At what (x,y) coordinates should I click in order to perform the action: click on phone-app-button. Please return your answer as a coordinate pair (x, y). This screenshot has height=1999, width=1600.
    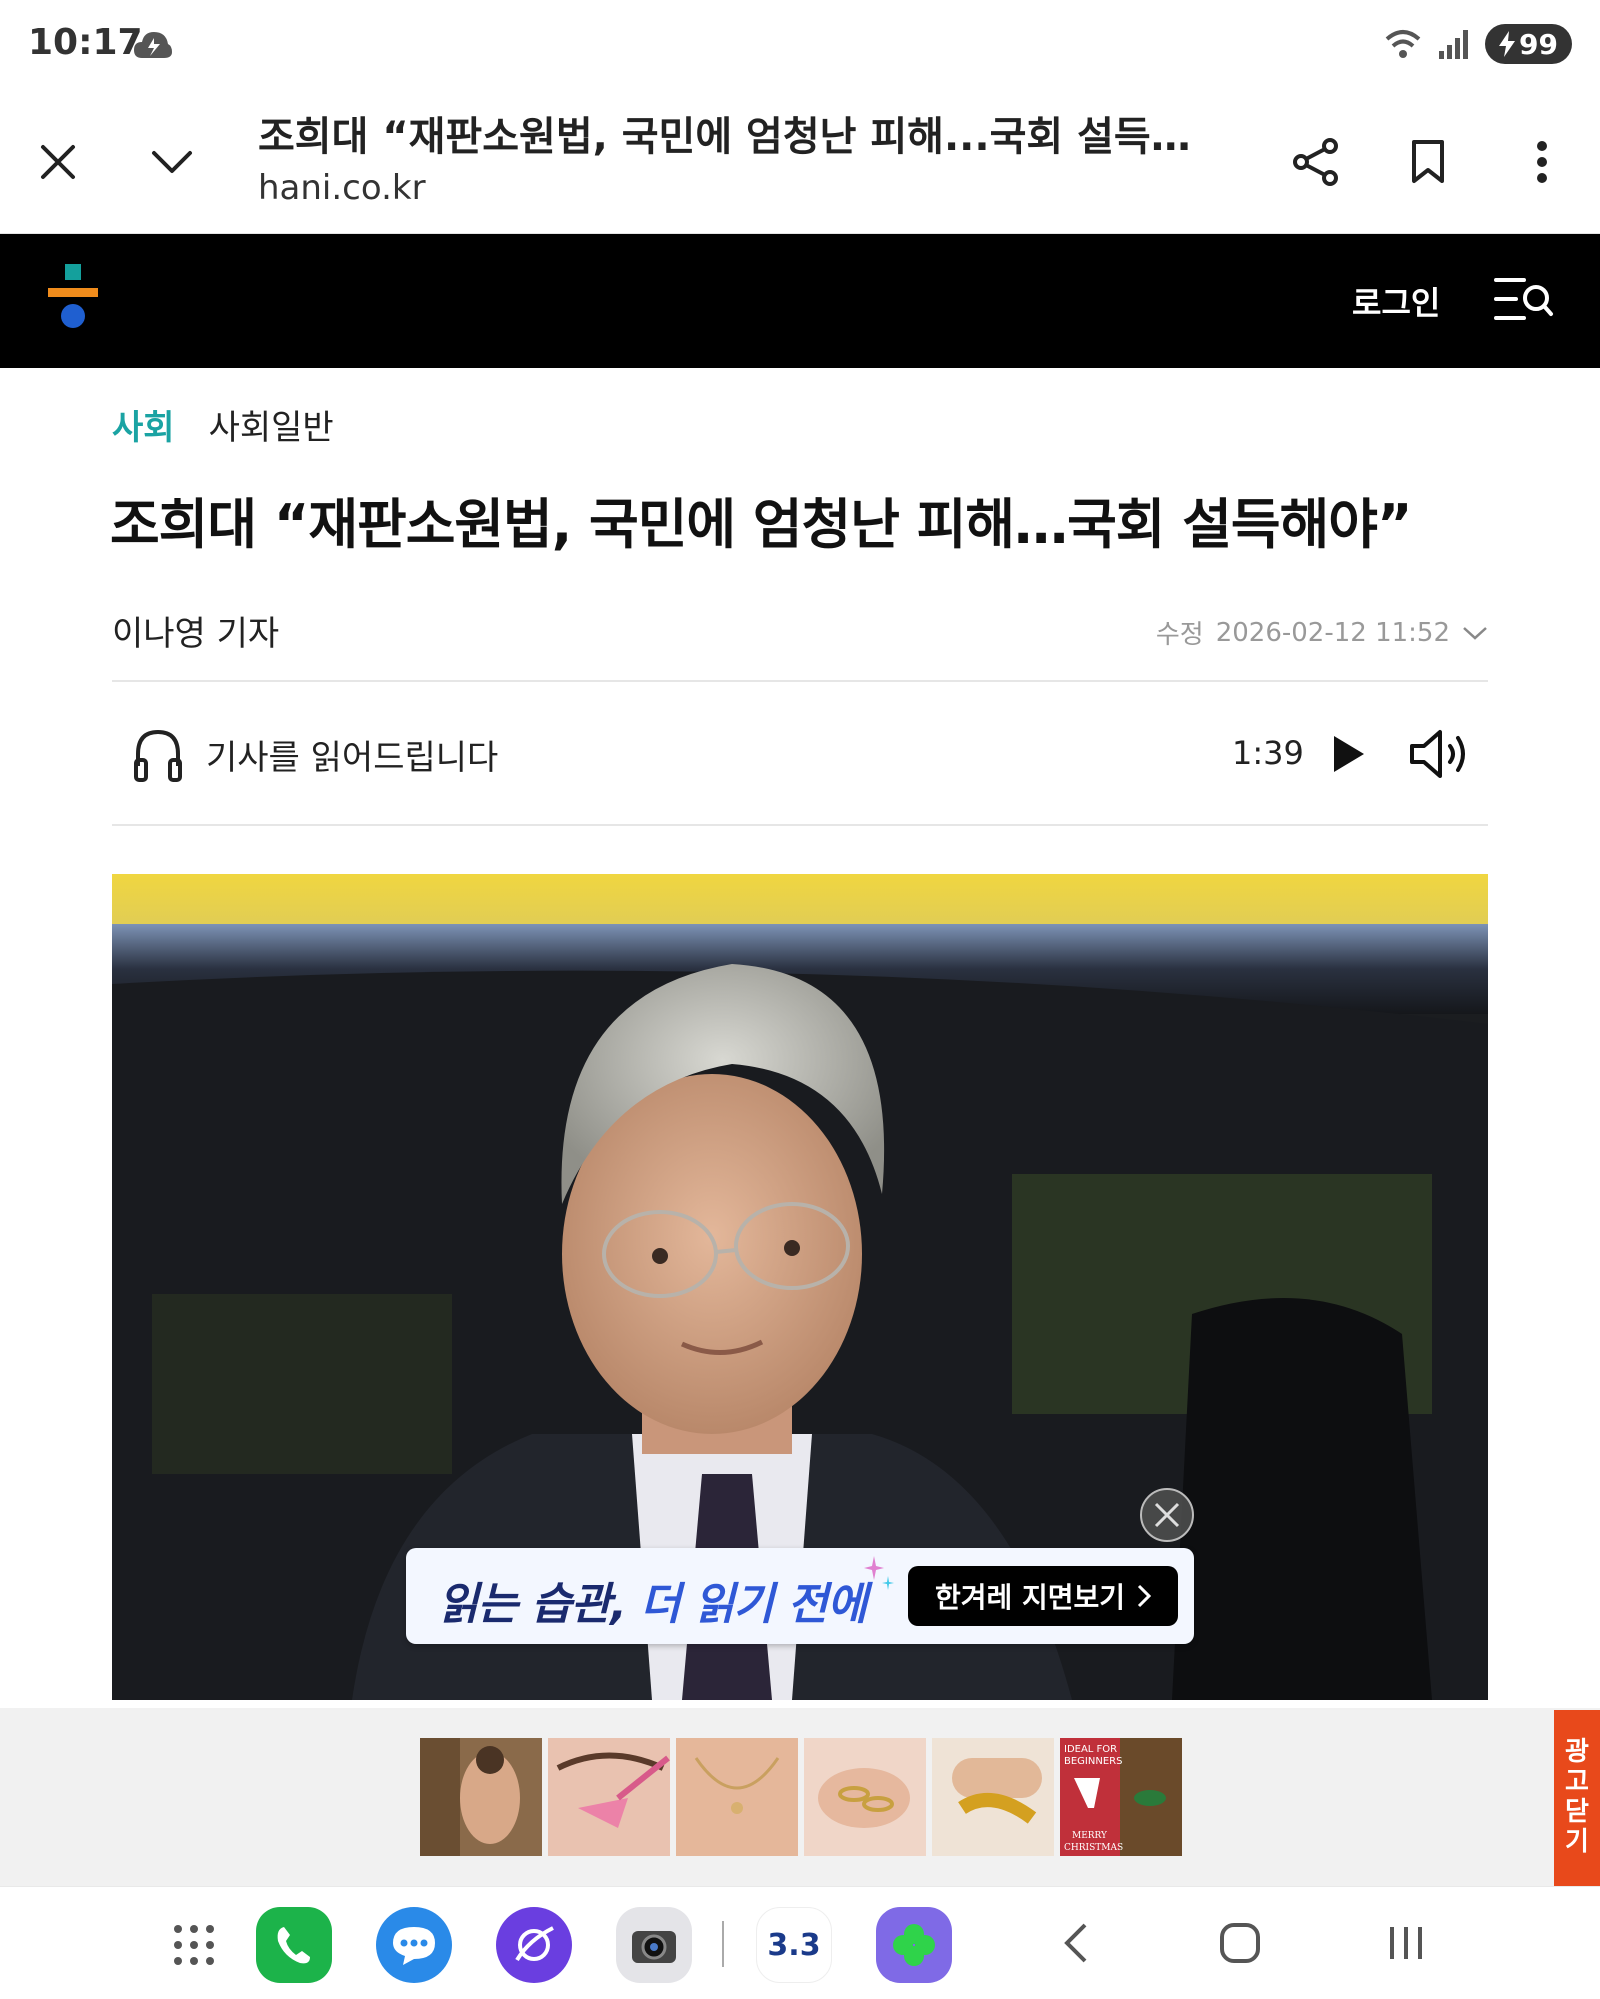
    Looking at the image, I should click on (294, 1945).